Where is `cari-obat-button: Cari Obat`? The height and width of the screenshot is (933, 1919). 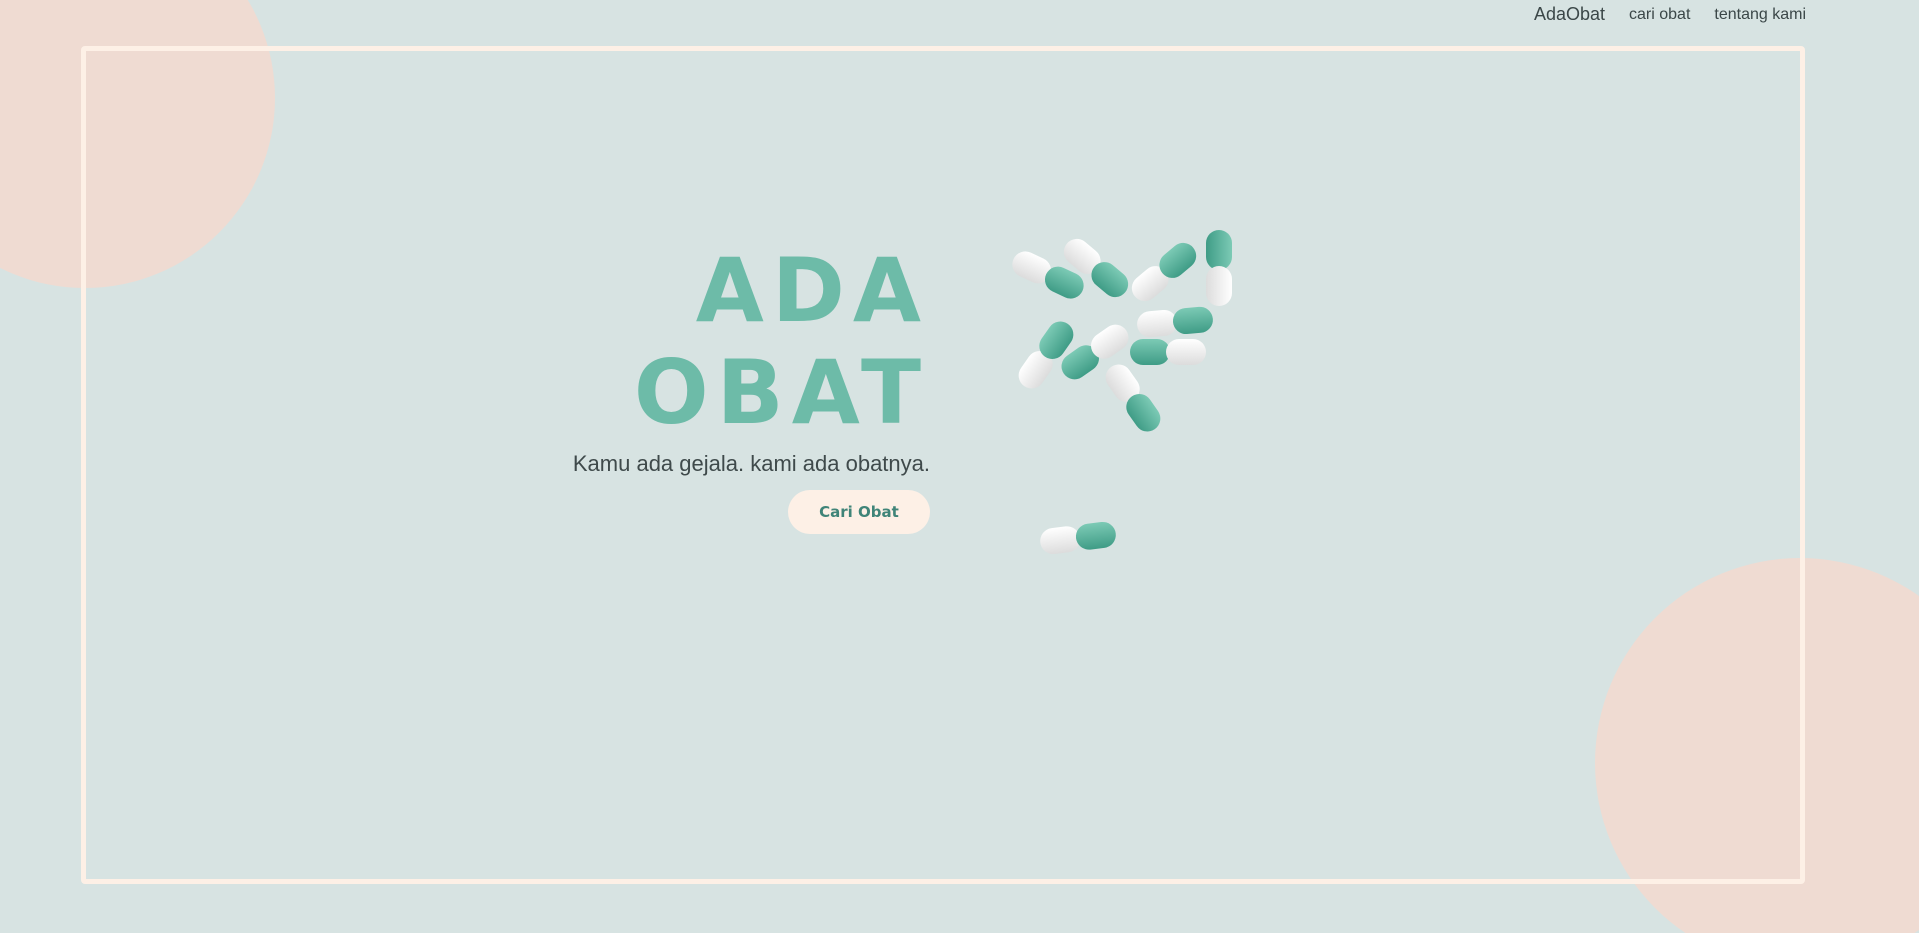
cari-obat-button: Cari Obat is located at coordinates (859, 512).